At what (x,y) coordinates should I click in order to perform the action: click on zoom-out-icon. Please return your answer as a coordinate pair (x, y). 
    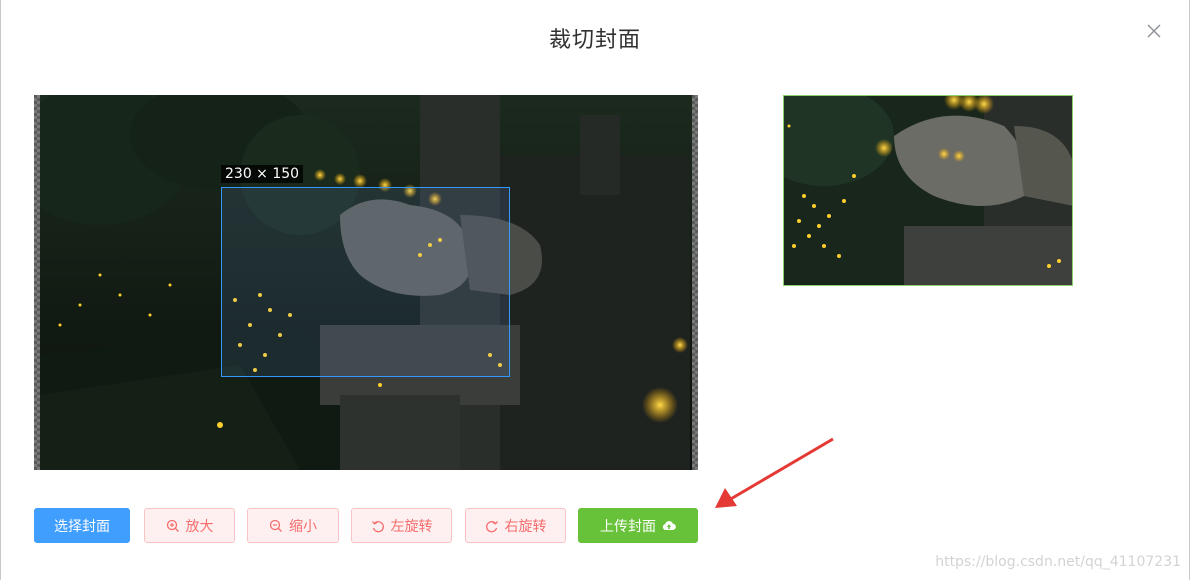
    Looking at the image, I should click on (275, 525).